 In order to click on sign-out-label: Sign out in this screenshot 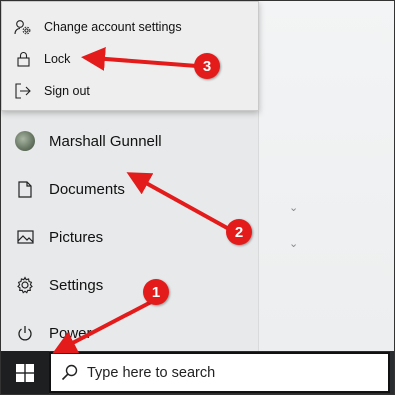, I will do `click(67, 91)`.